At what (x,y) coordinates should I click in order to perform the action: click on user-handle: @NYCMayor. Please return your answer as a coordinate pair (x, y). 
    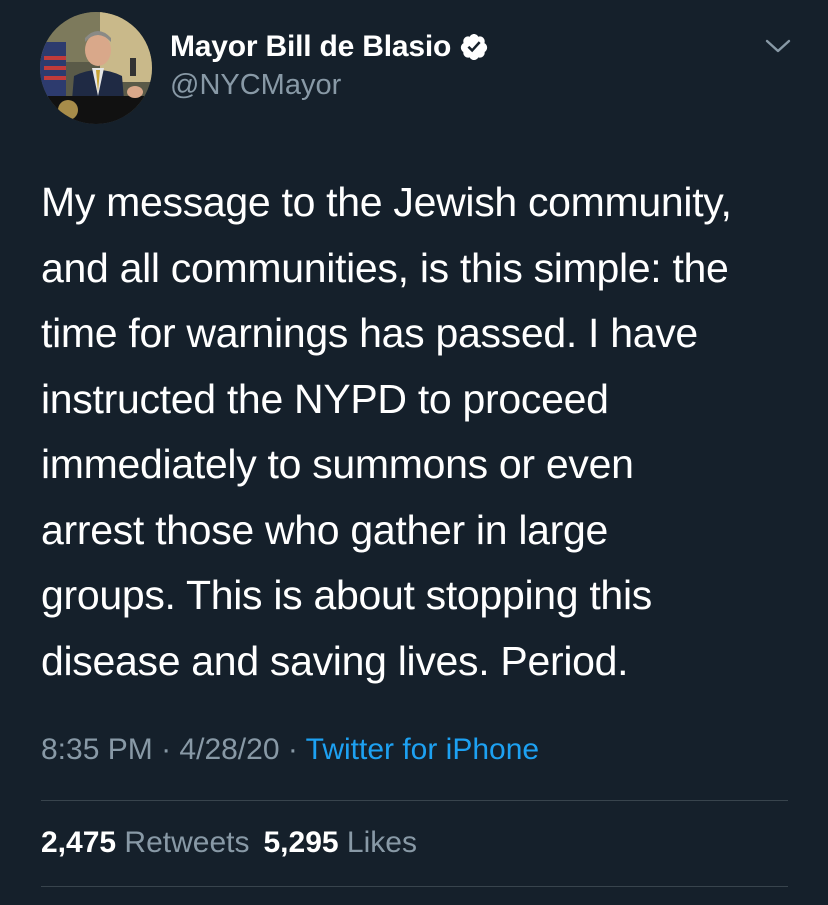
    Looking at the image, I should click on (329, 85).